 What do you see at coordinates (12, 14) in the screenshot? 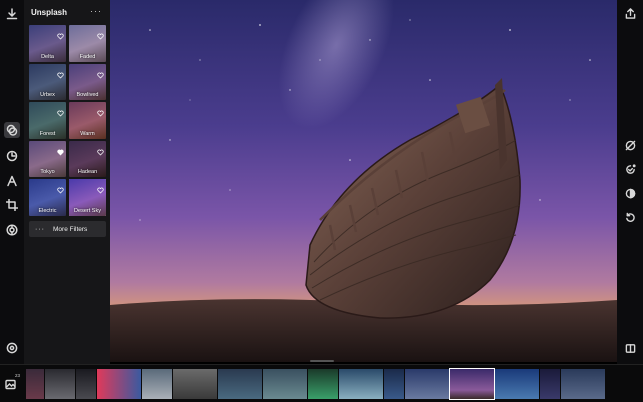
I see `export-icon` at bounding box center [12, 14].